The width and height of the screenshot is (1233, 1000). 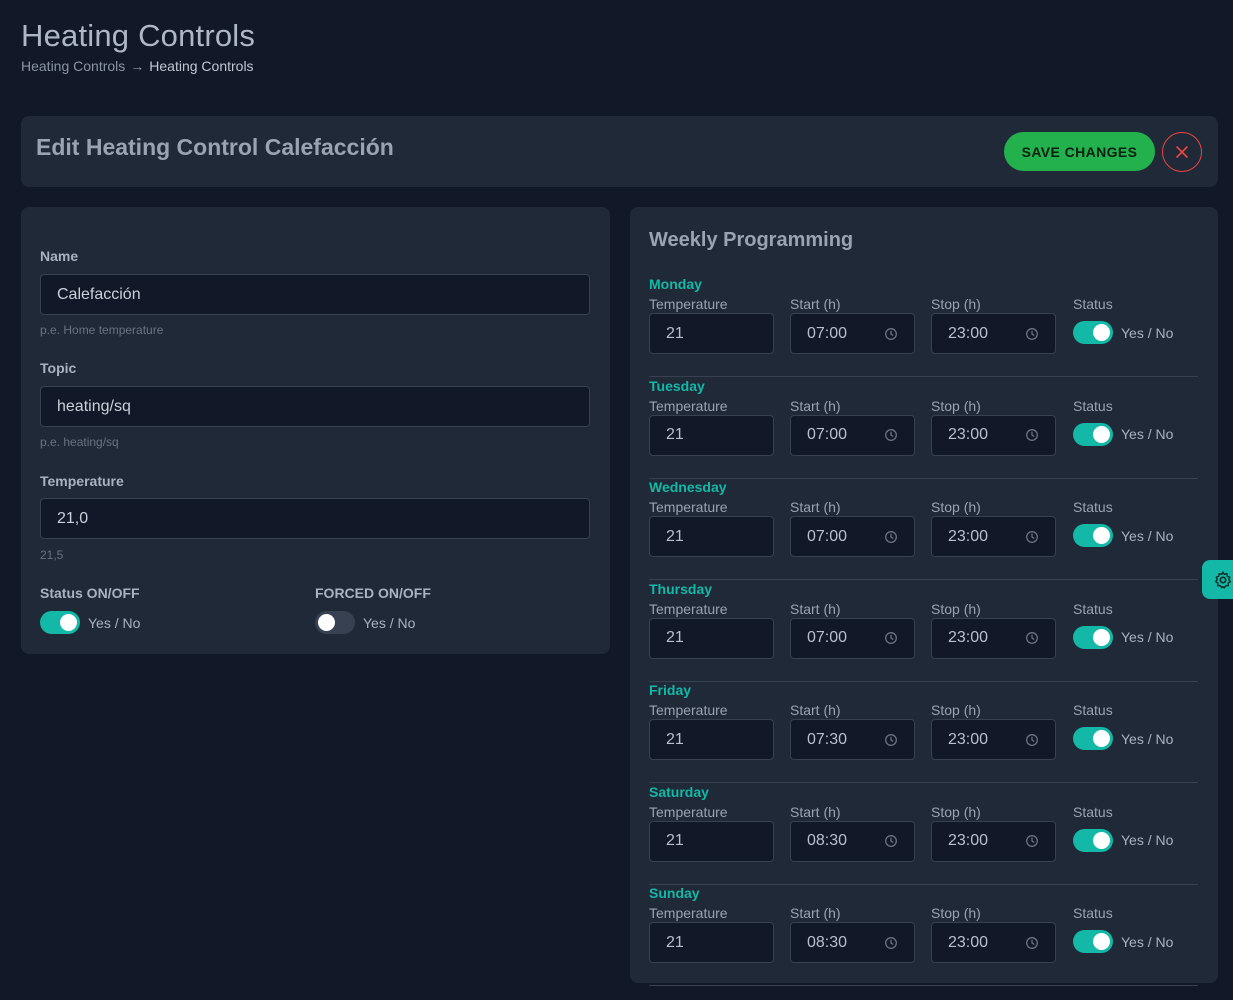 I want to click on settings-tab, so click(x=1217, y=579).